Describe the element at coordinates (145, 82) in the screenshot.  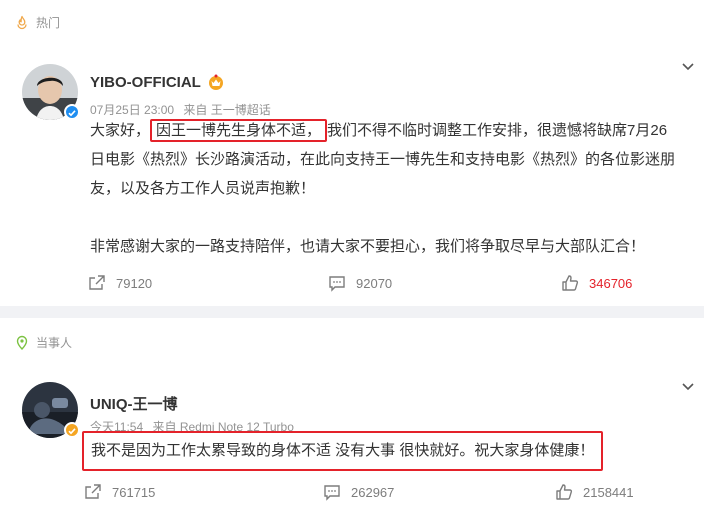
I see `username-text: YIBO-OFFICIAL` at that location.